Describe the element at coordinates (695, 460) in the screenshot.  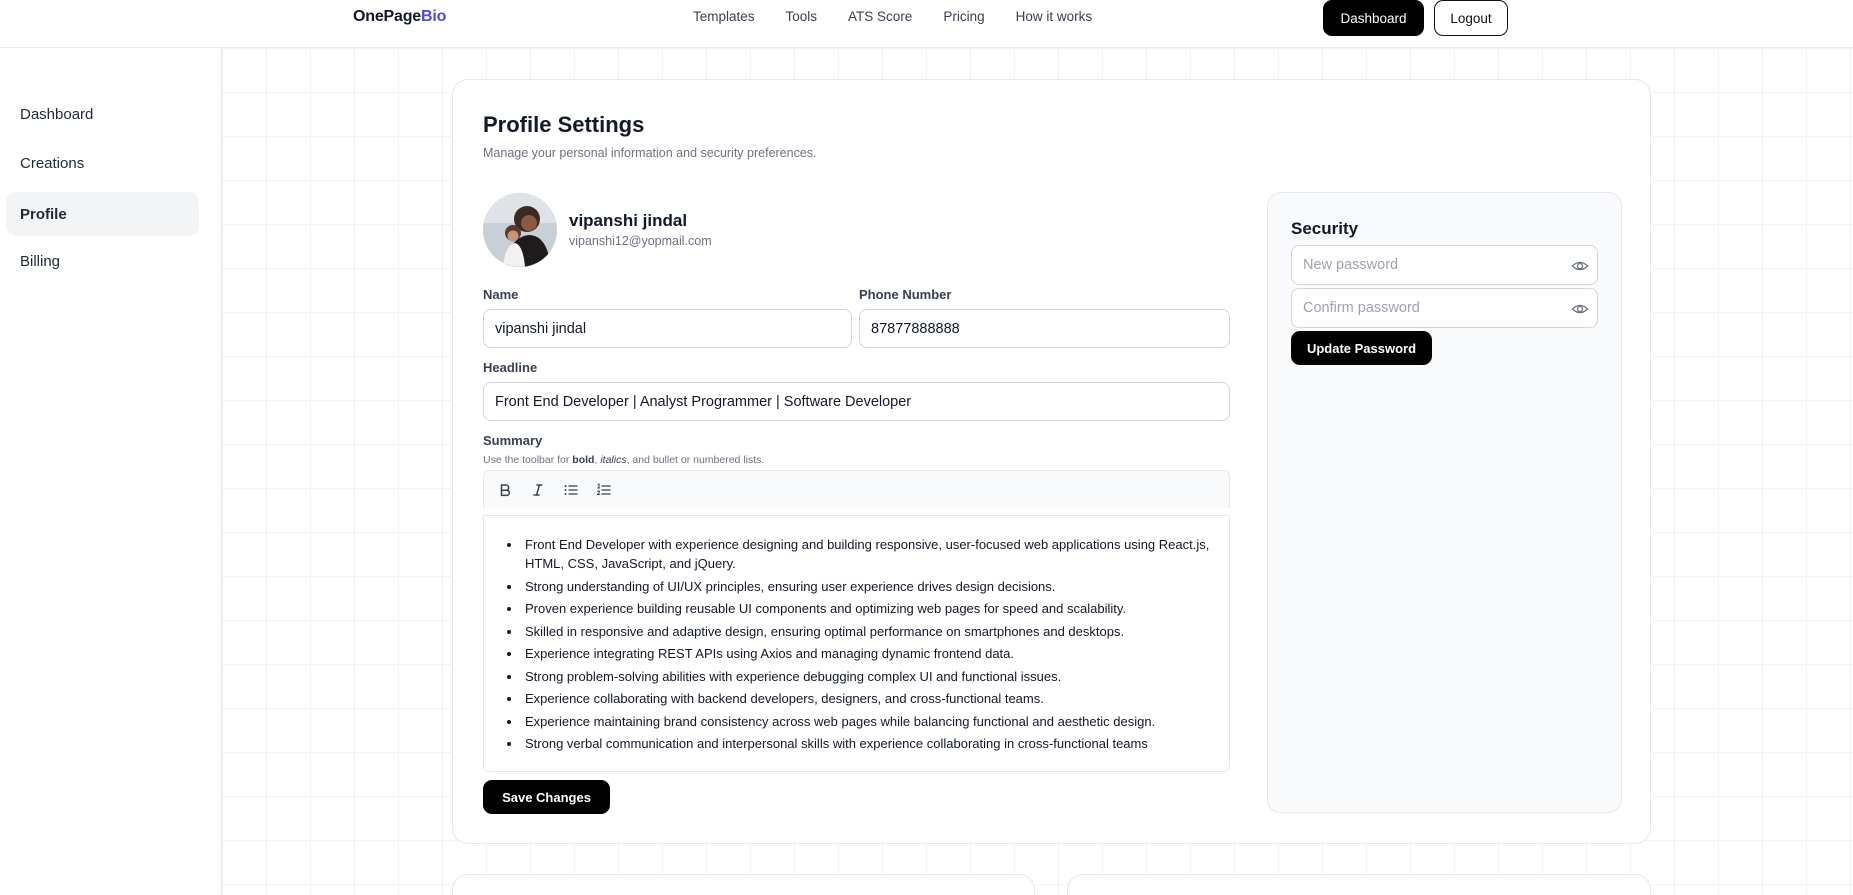
I see `summary-hint-suffix: , and bullet or numbered lists.` at that location.